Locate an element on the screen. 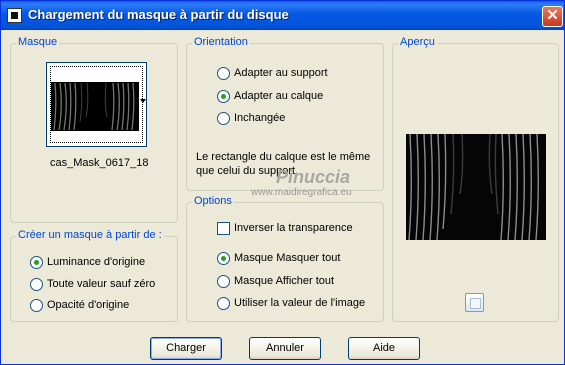  close-button: ✕ is located at coordinates (552, 16).